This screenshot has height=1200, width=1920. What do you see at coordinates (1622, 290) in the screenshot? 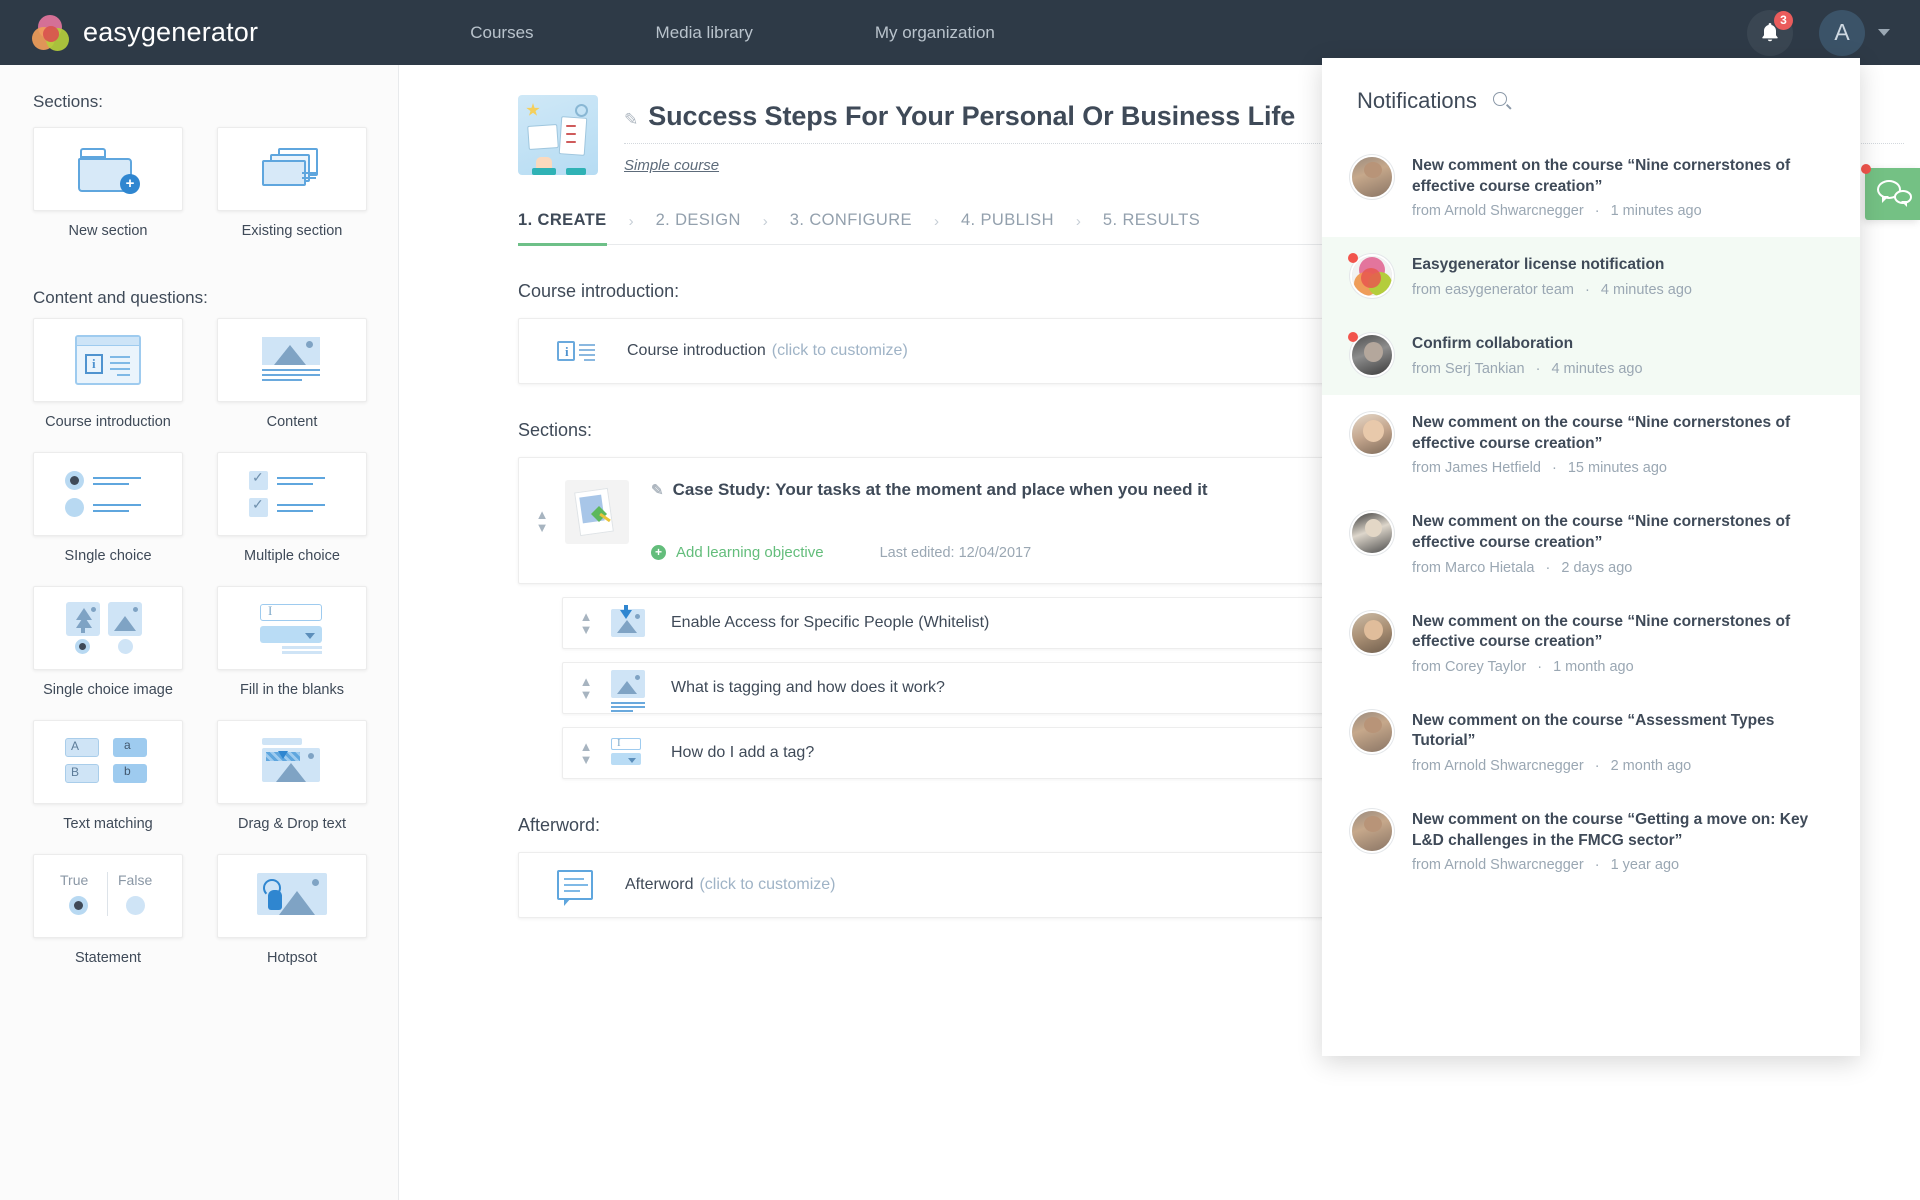
I see `notification-meta: from easygenerator team · 4 minutes ago` at bounding box center [1622, 290].